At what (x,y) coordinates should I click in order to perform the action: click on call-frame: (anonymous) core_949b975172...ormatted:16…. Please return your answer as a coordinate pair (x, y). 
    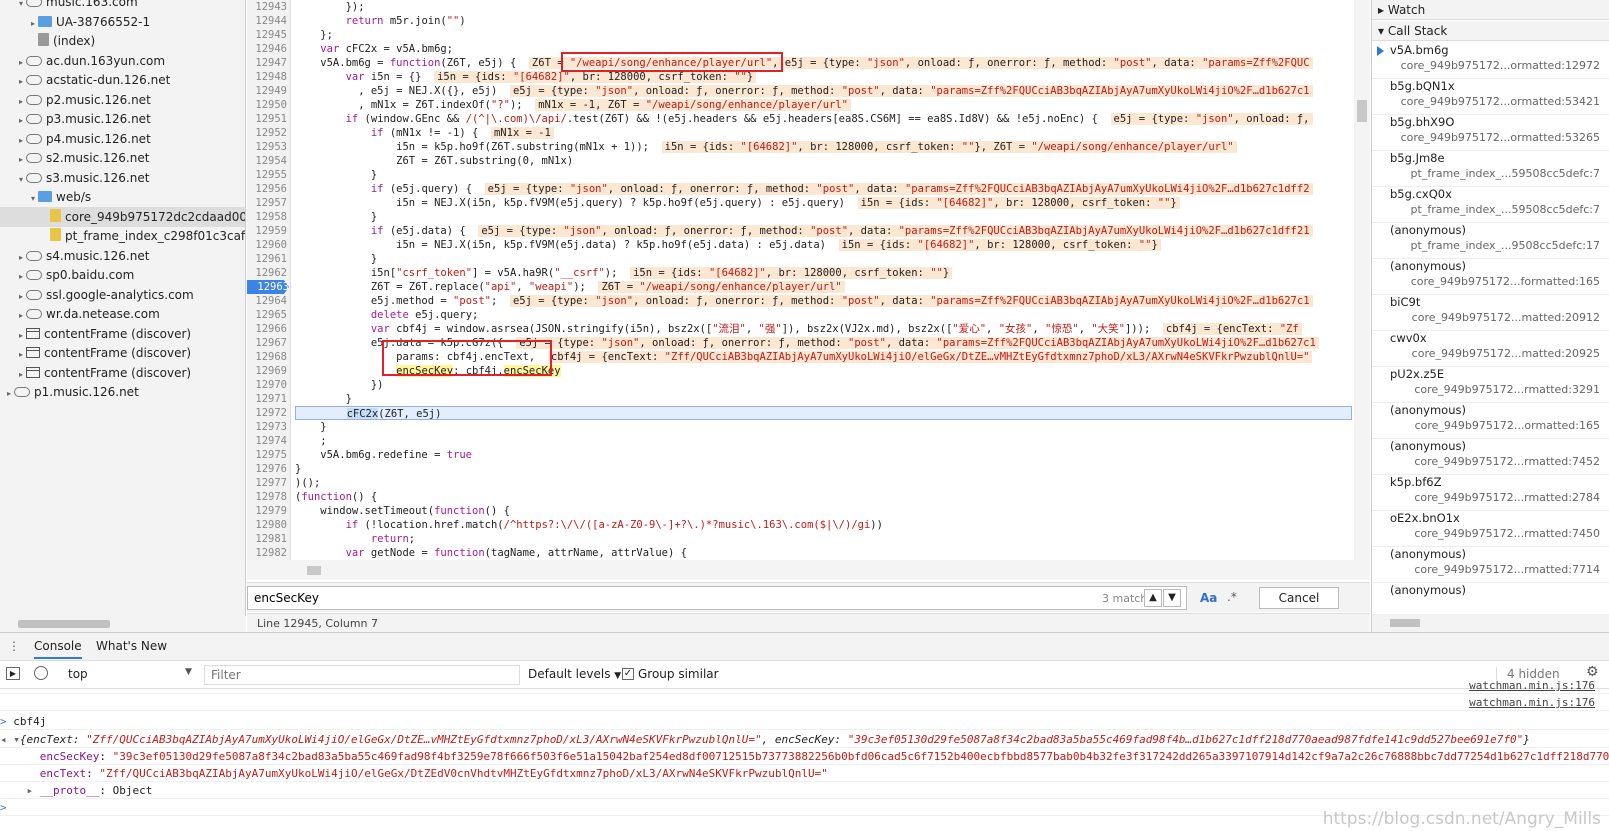
    Looking at the image, I should click on (1490, 420).